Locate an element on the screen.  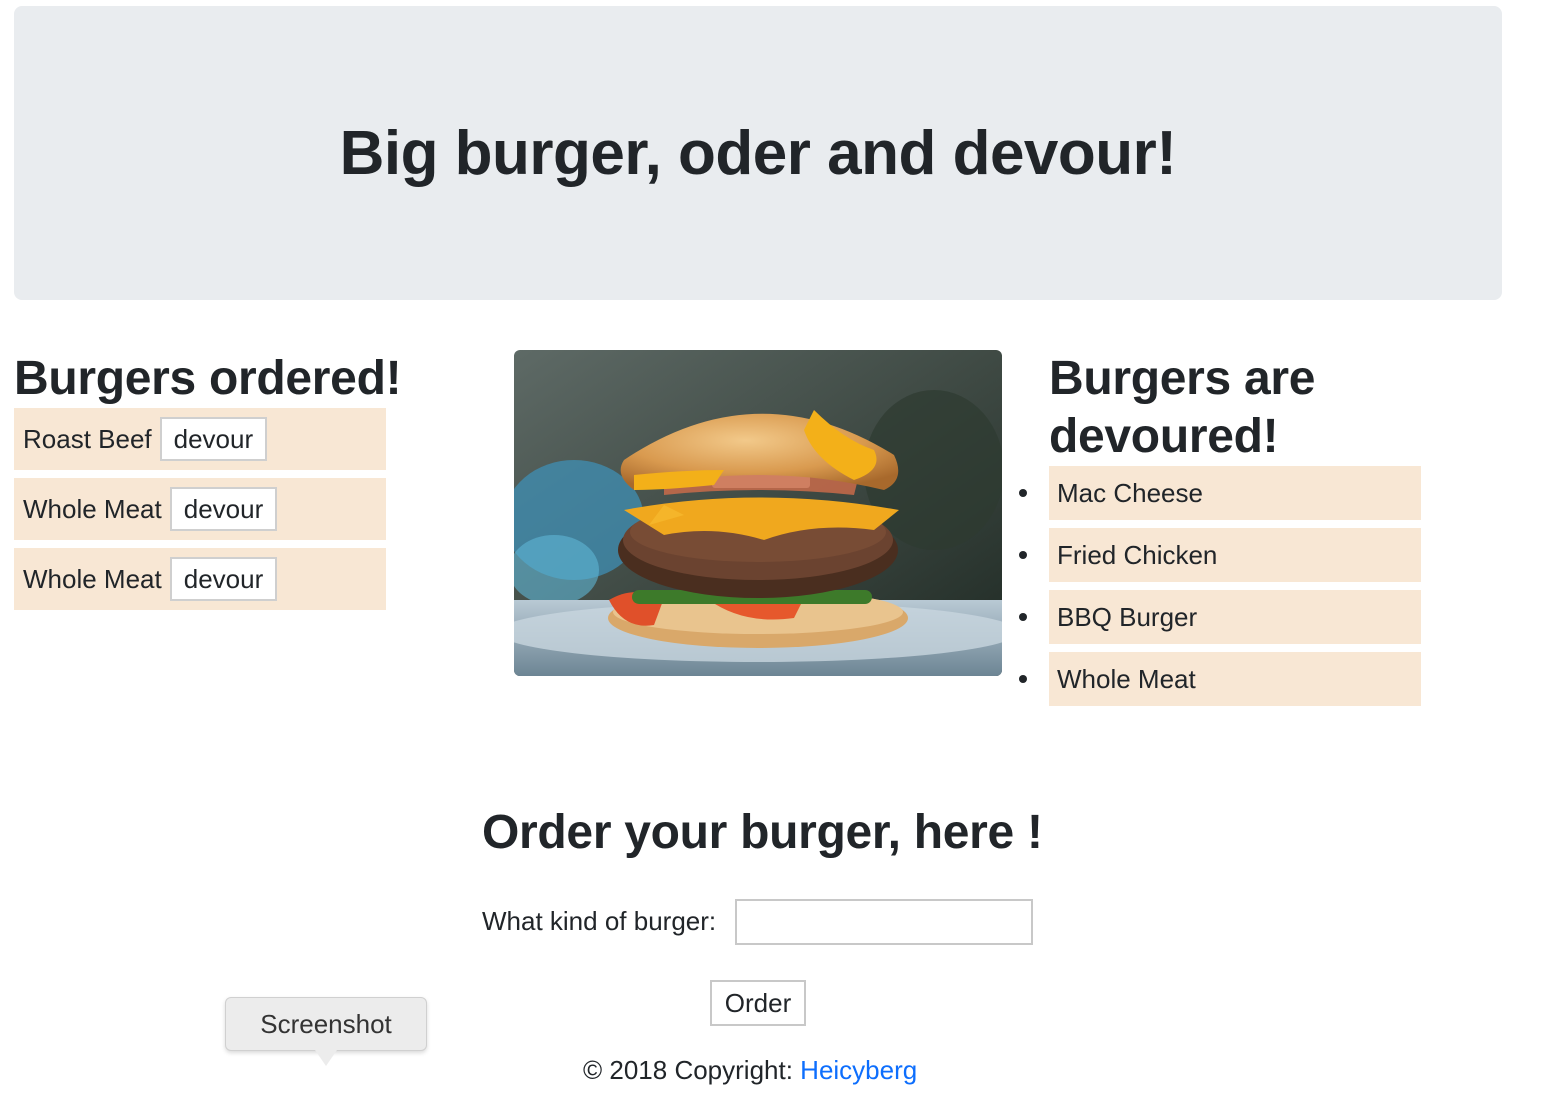
burger-name: Fried Chicken is located at coordinates (1137, 554).